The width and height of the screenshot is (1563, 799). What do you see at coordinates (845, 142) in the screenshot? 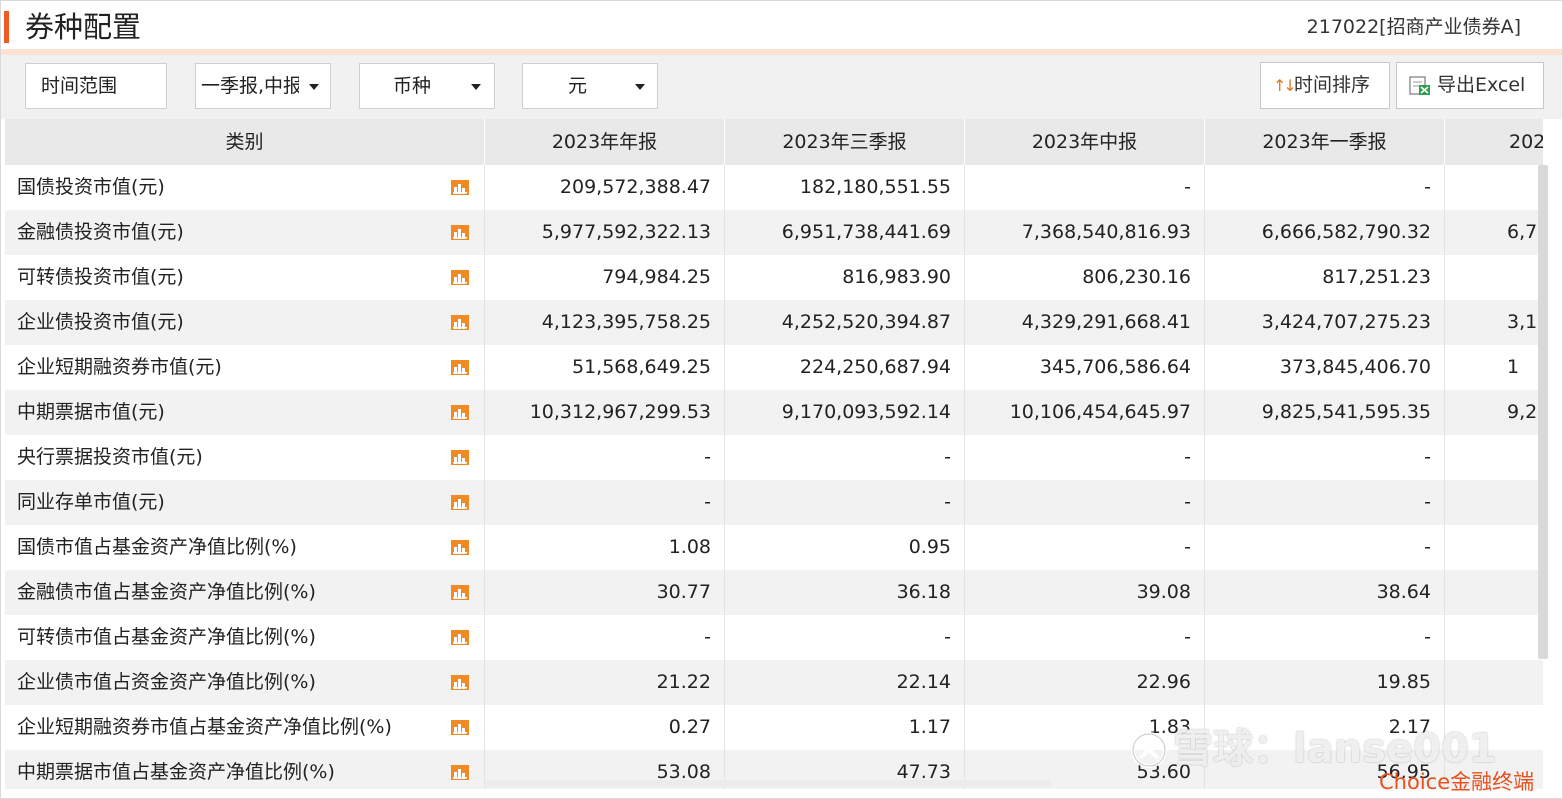
I see `column-header: 2023年三季报` at bounding box center [845, 142].